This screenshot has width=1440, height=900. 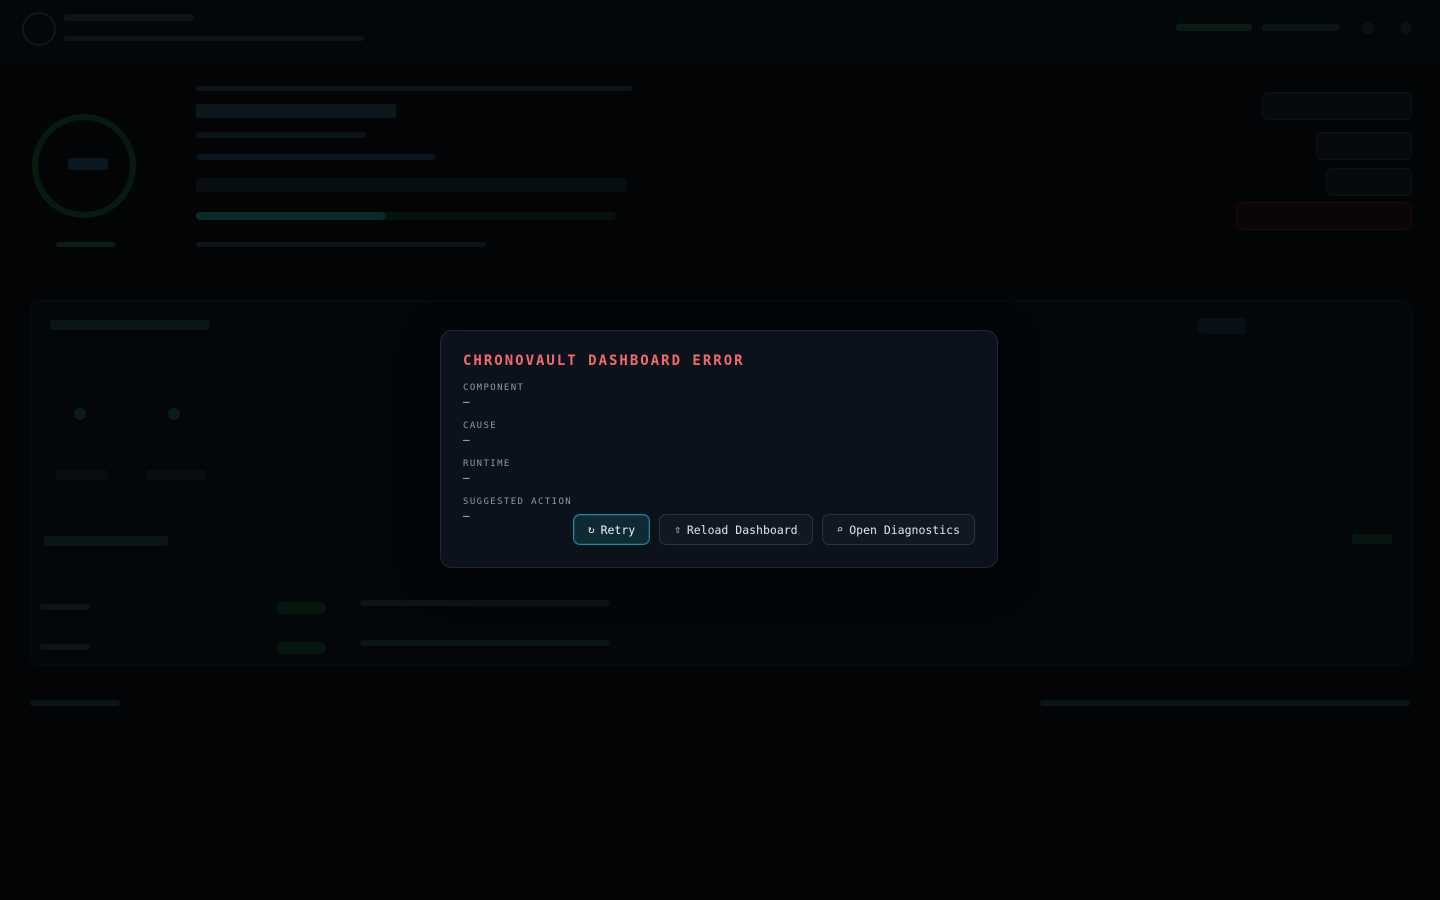 What do you see at coordinates (411, 185) in the screenshot?
I see `background-stats-bar` at bounding box center [411, 185].